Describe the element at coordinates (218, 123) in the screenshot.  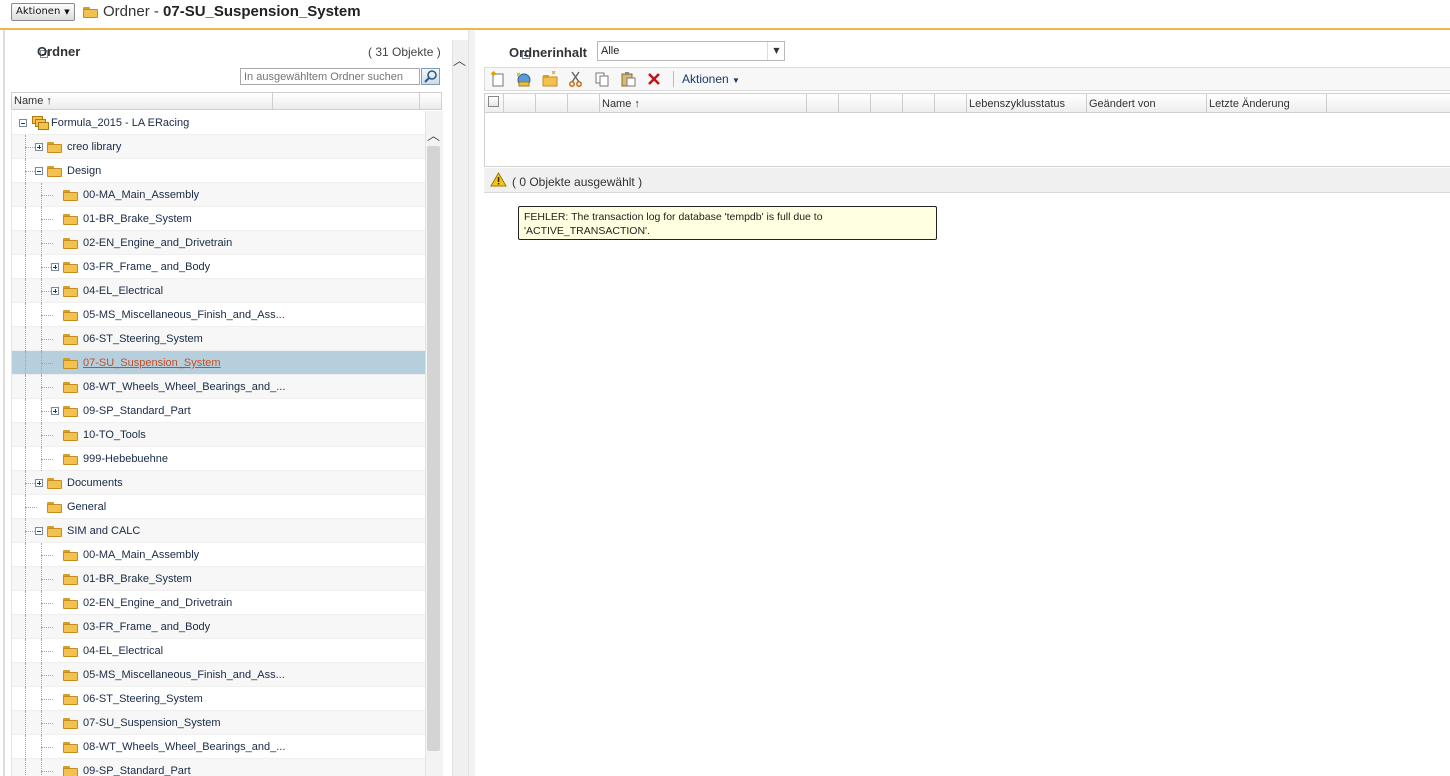
I see `tree-item: Formula_2015 - LA ERacing` at that location.